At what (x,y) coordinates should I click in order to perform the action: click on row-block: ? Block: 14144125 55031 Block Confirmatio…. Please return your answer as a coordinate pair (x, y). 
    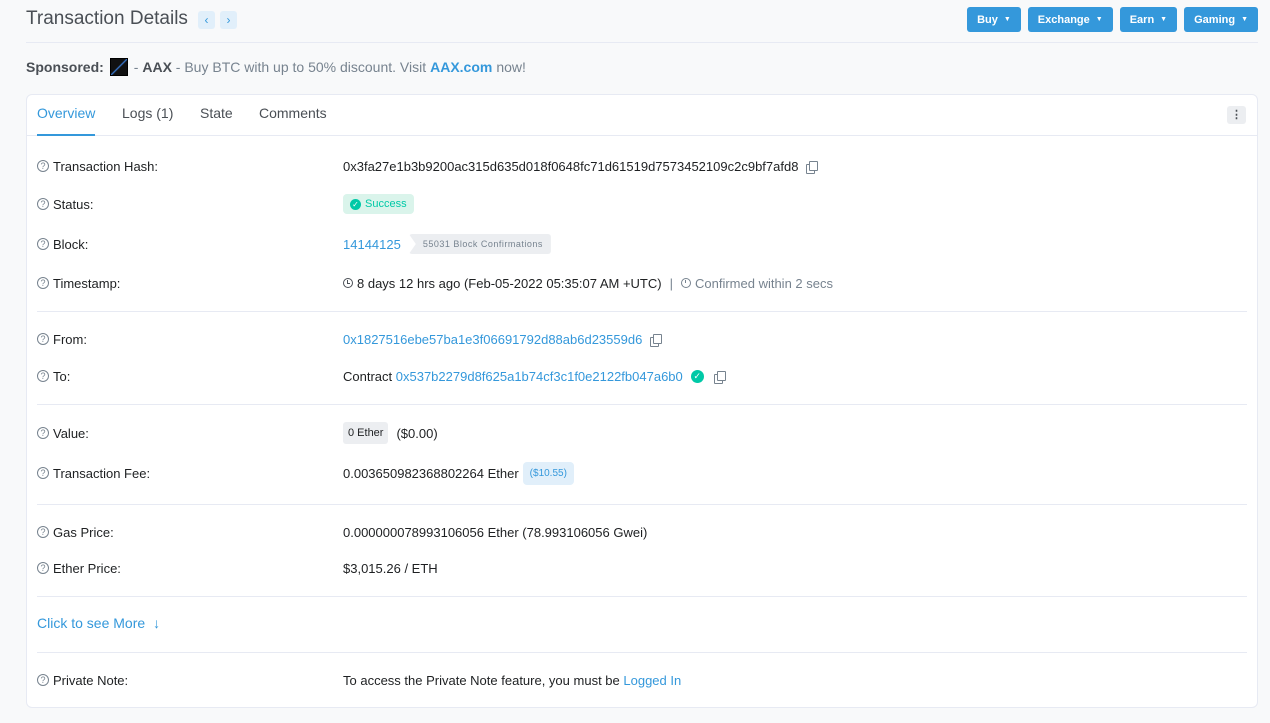
    Looking at the image, I should click on (642, 244).